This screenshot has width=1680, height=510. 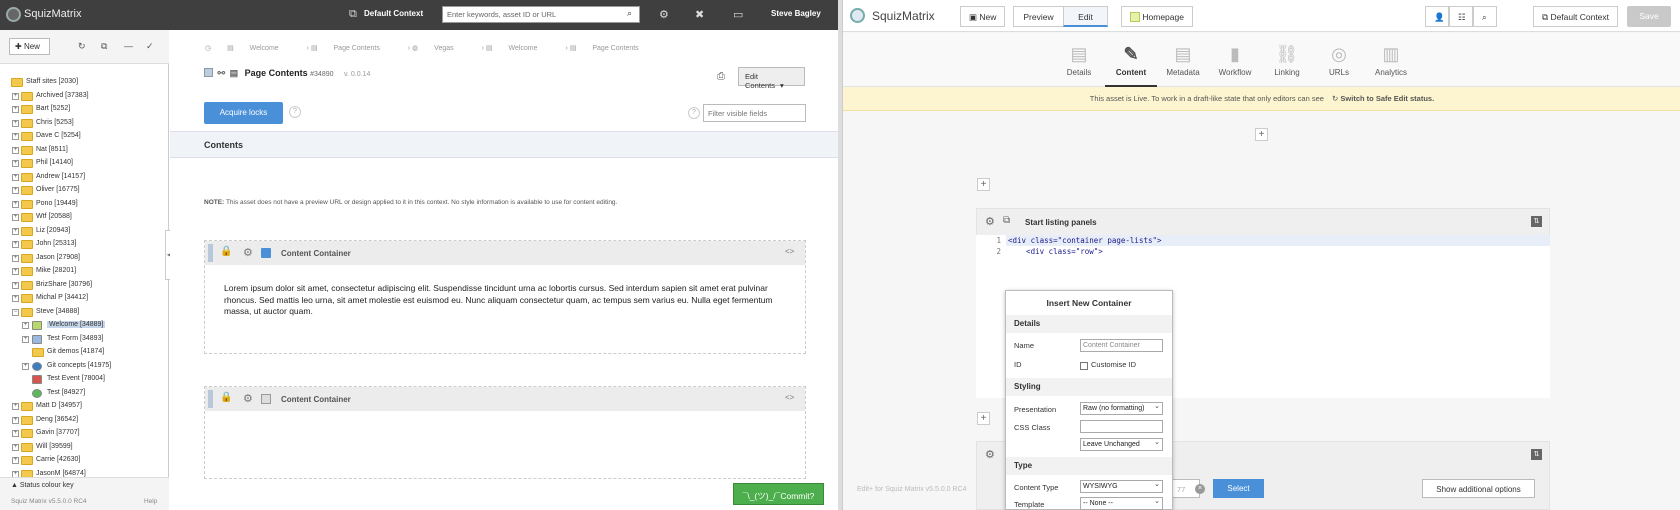 What do you see at coordinates (84, 272) in the screenshot?
I see `tree-item: + Mike [28201]` at bounding box center [84, 272].